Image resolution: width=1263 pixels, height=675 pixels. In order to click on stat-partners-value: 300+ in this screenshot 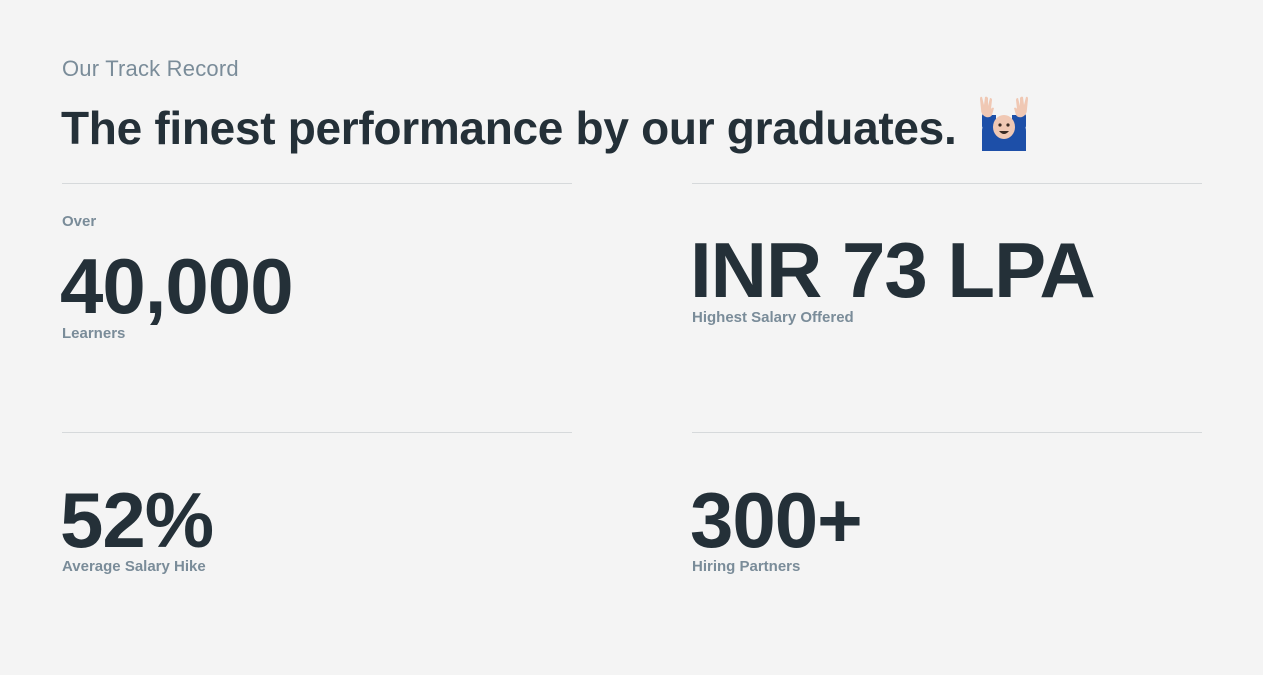, I will do `click(776, 520)`.